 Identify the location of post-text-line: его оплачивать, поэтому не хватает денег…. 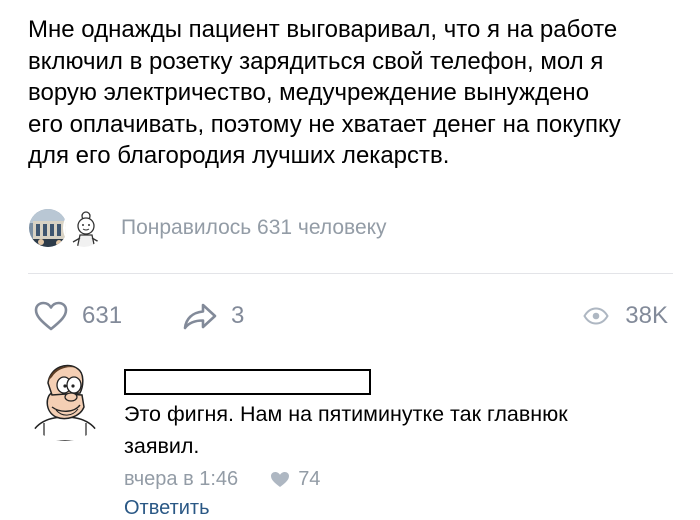
(324, 124).